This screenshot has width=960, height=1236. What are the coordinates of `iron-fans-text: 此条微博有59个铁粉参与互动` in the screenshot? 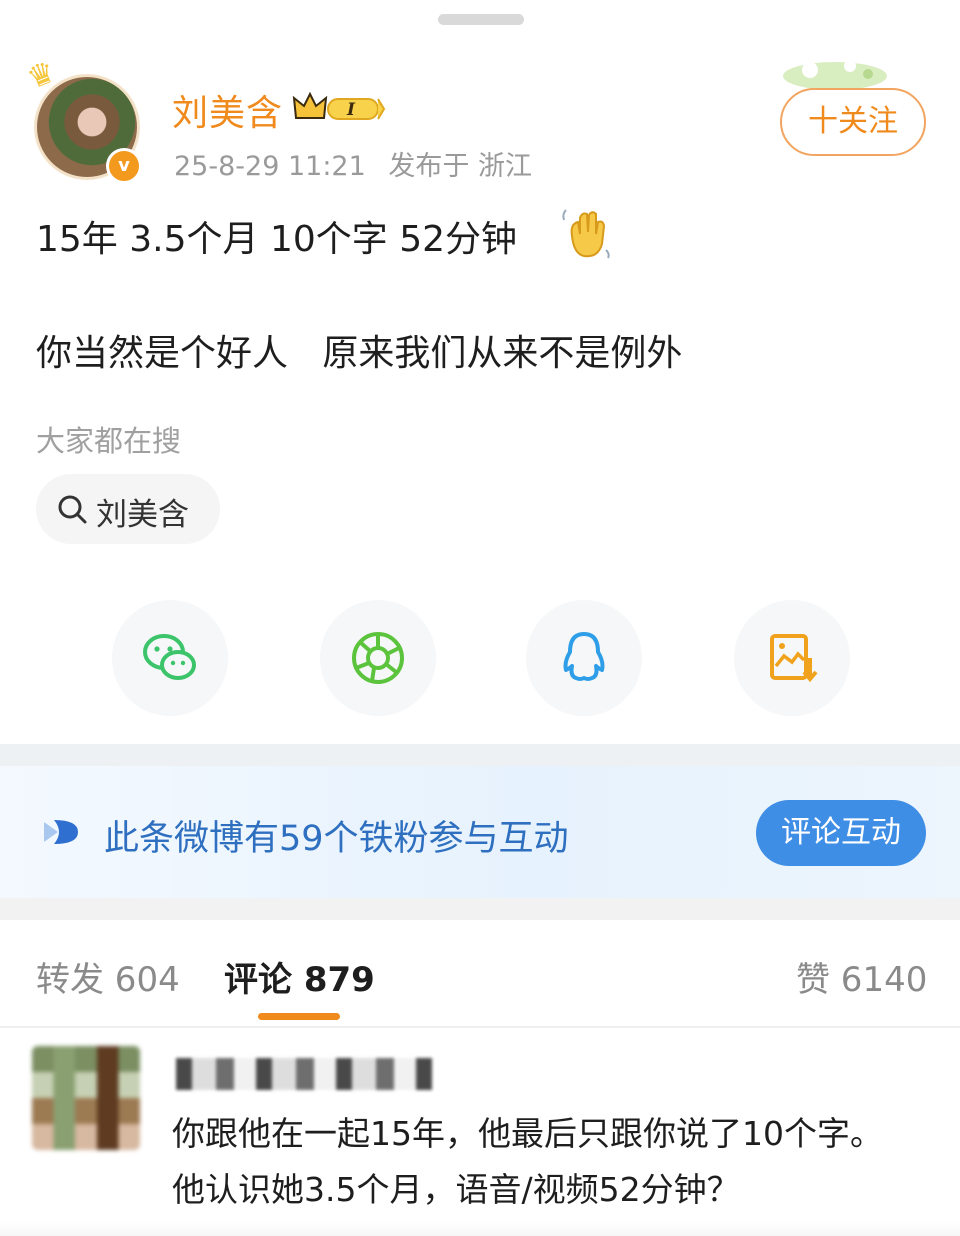 It's located at (336, 839).